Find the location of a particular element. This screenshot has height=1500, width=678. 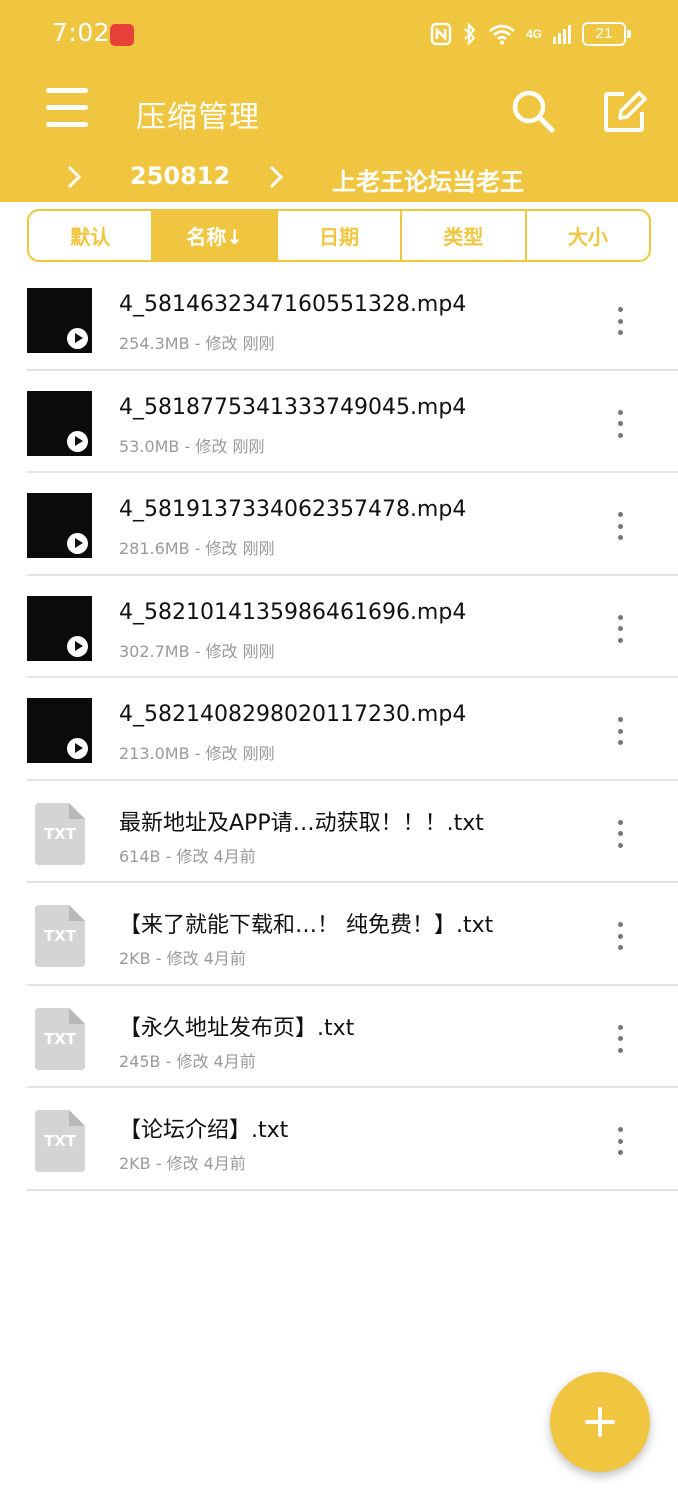

sort-tabs: 默认 名称↓ 日期 类型 大小 is located at coordinates (339, 235).